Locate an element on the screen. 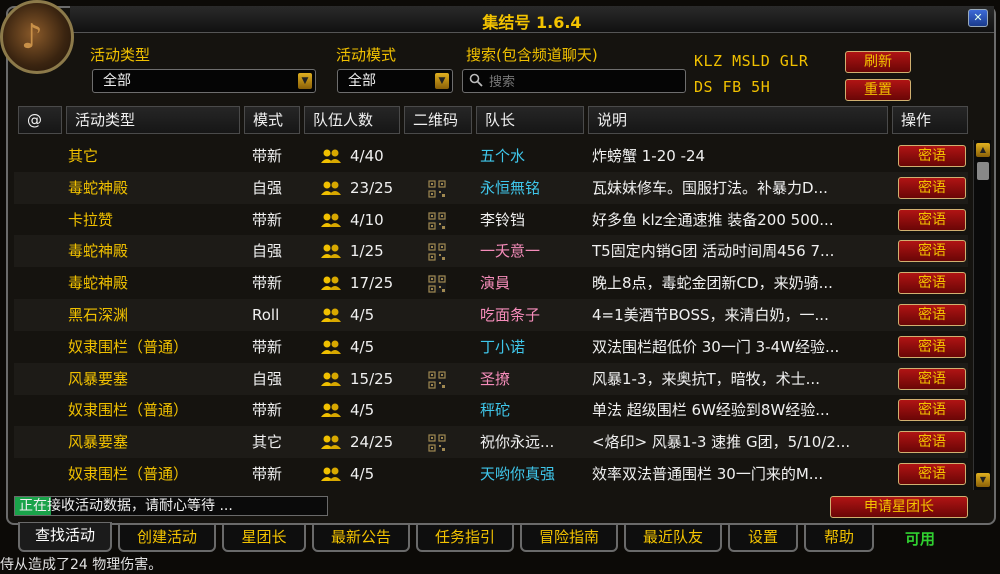 This screenshot has width=1000, height=574. col-header-leader: 队长 is located at coordinates (530, 120).